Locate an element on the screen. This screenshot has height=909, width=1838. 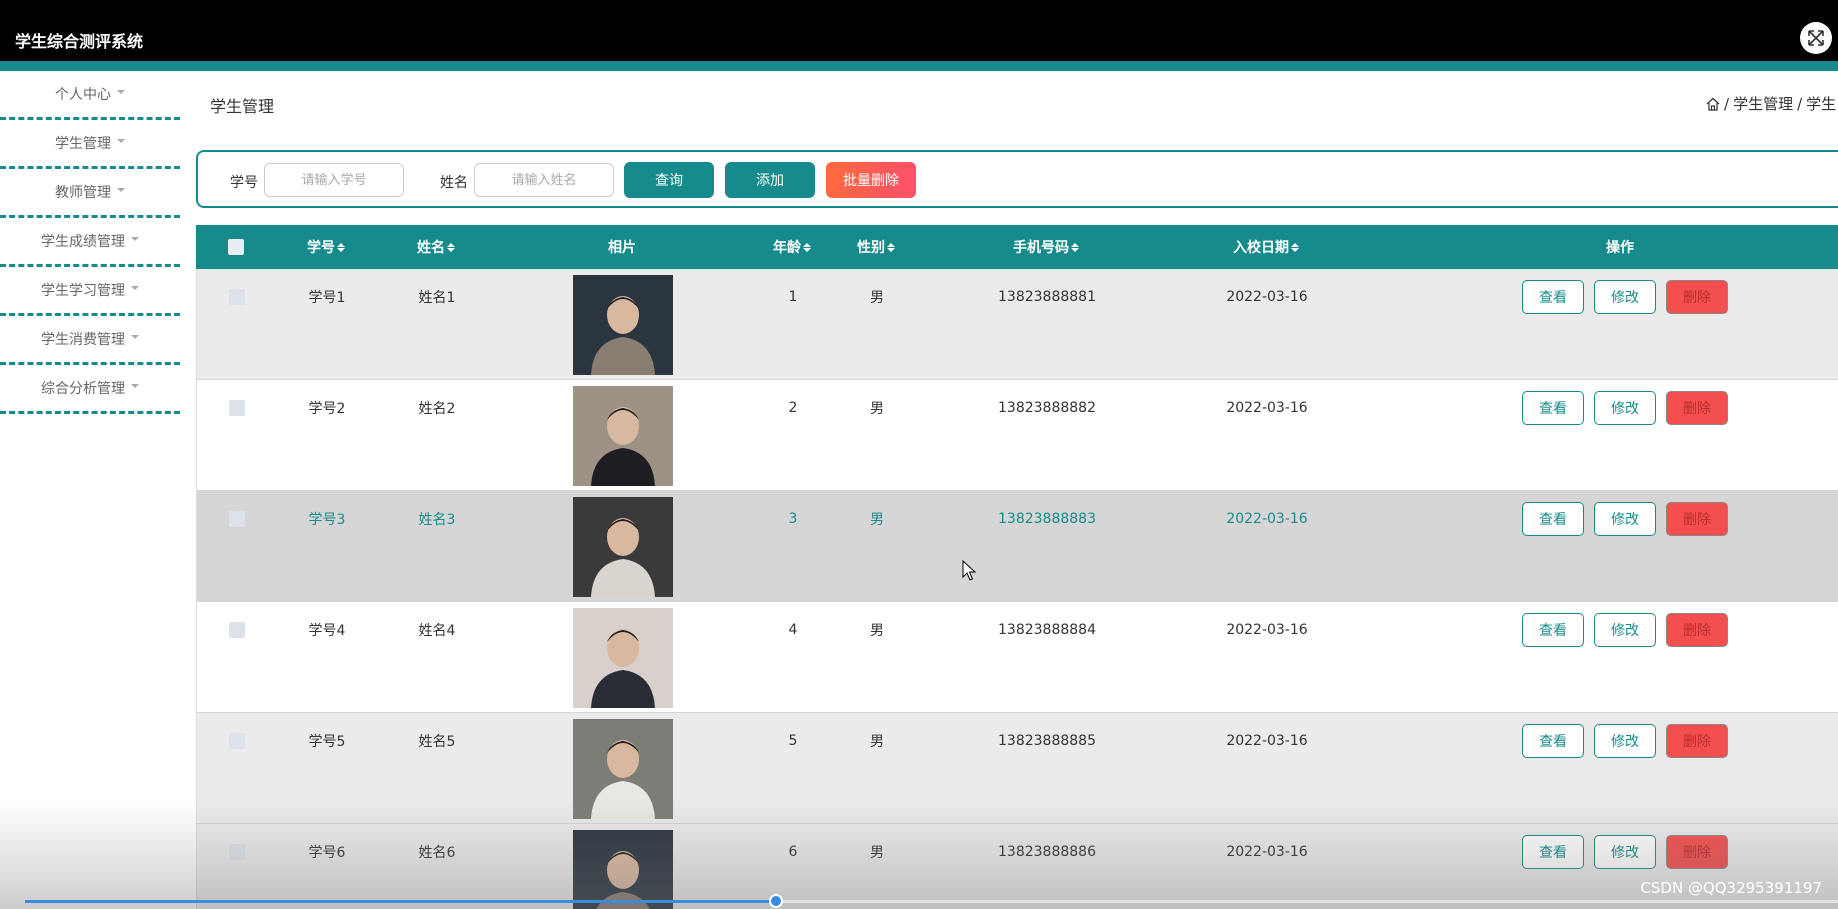
query-button: 查询 is located at coordinates (669, 180).